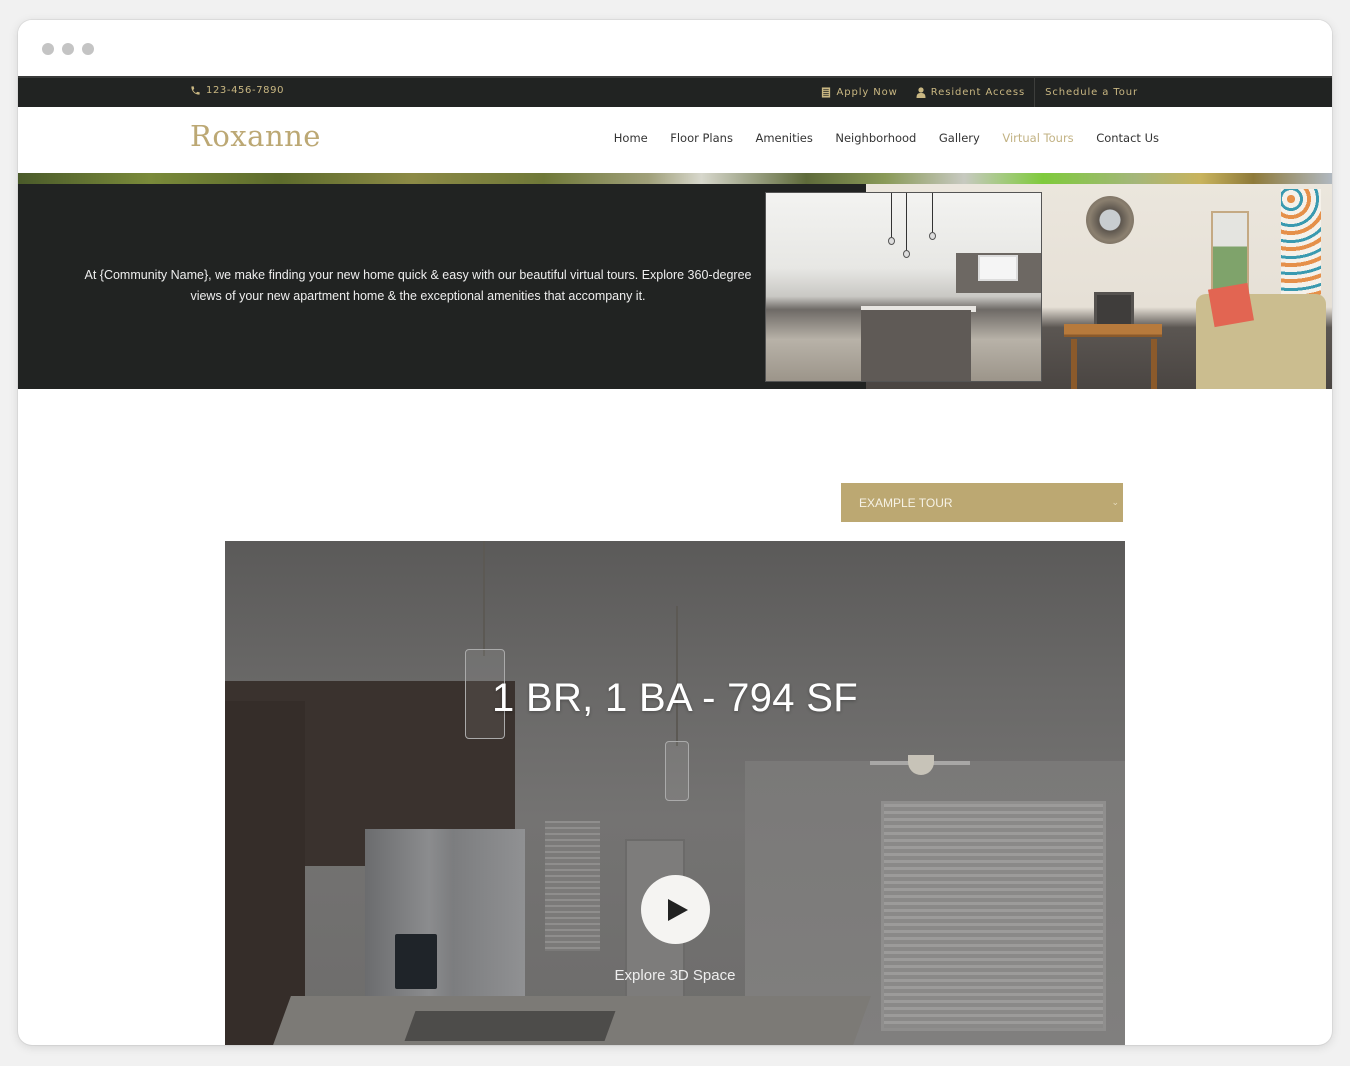 Image resolution: width=1350 pixels, height=1066 pixels. I want to click on kitchen-window-decor, so click(998, 268).